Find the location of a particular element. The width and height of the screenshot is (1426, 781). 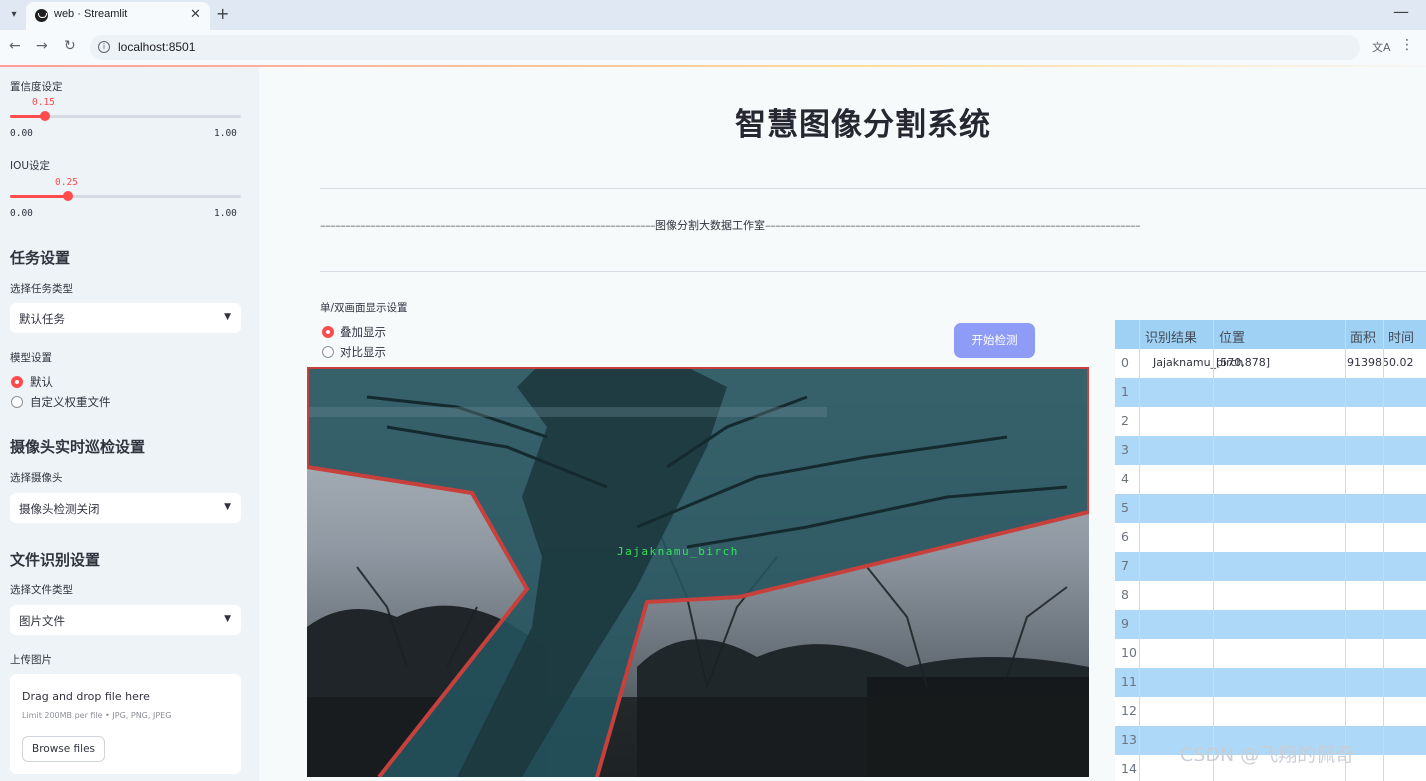

table-row: 11 is located at coordinates (1270, 682).